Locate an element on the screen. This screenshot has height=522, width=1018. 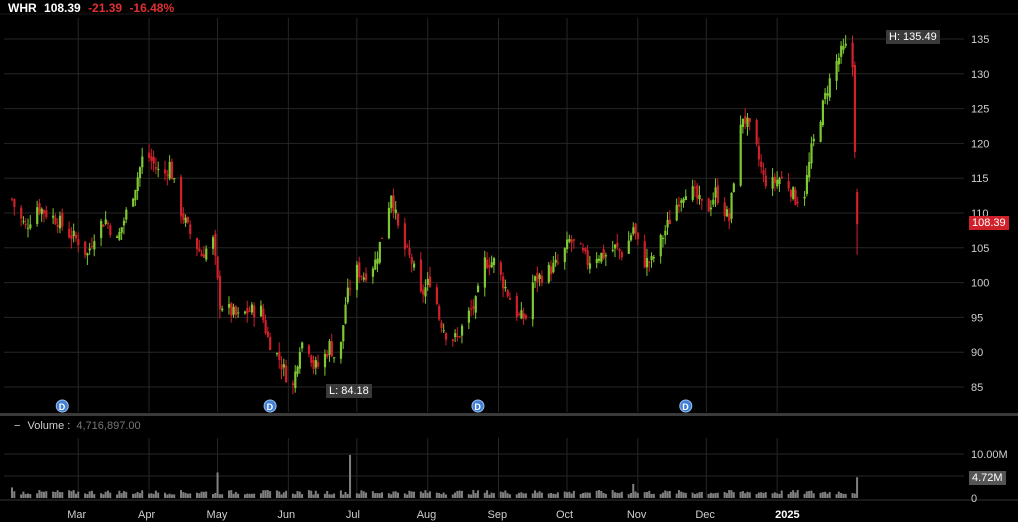
collapse-volume-icon: − is located at coordinates (17, 426).